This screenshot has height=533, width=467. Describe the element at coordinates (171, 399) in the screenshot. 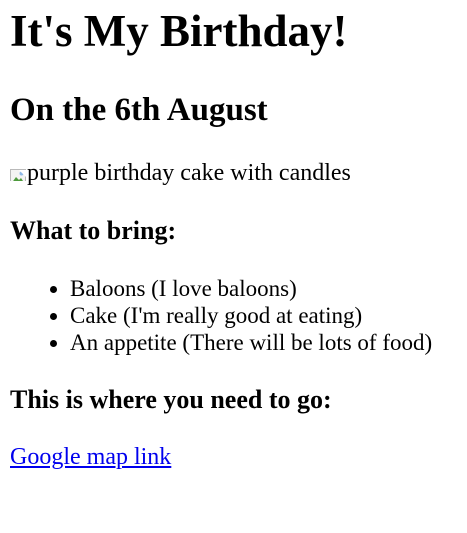

I see `where-to-go-heading: This is where you need to go:` at that location.